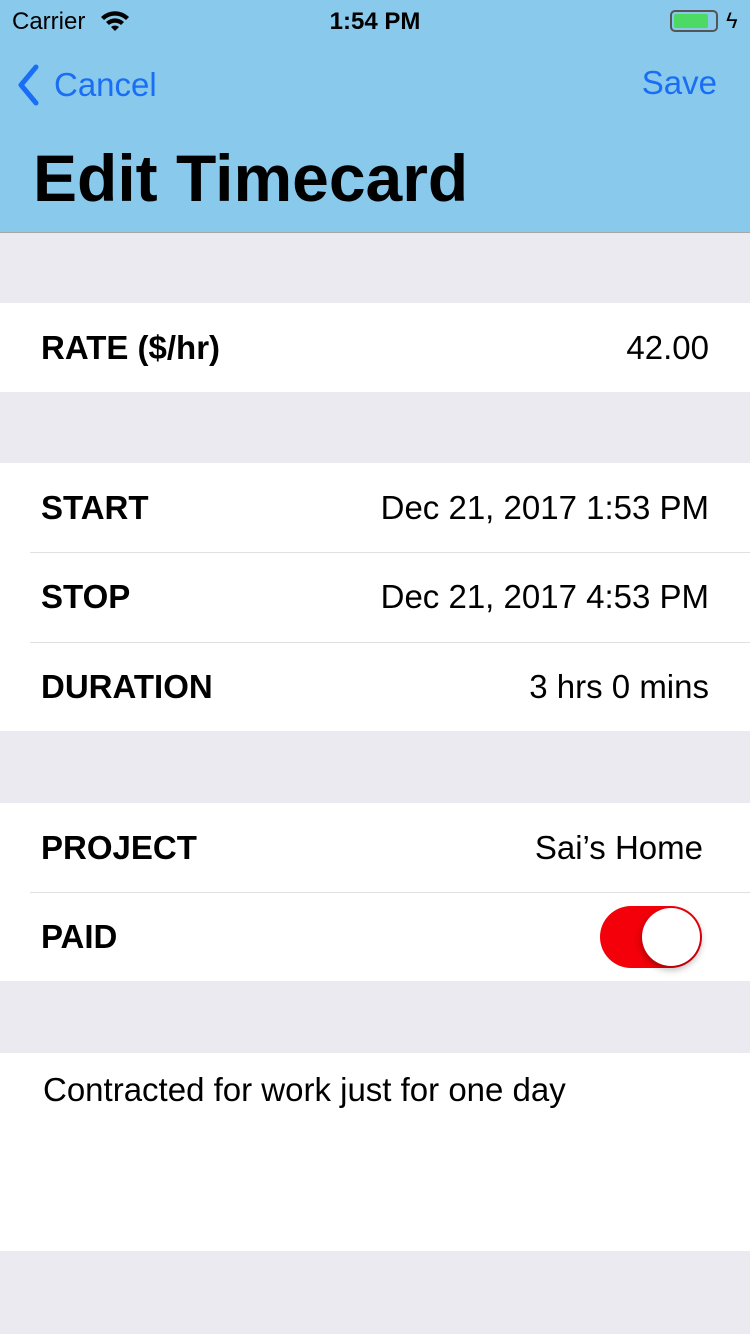  What do you see at coordinates (86, 596) in the screenshot?
I see `stop-label: STOP` at bounding box center [86, 596].